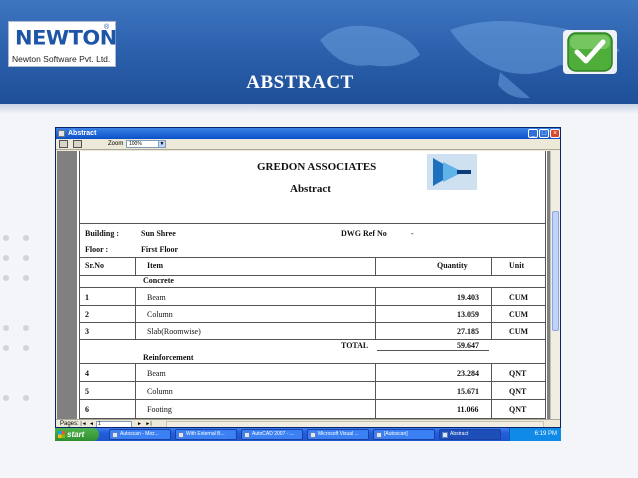 Image resolution: width=638 pixels, height=478 pixels. What do you see at coordinates (87, 409) in the screenshot?
I see `row-srno: 6` at bounding box center [87, 409].